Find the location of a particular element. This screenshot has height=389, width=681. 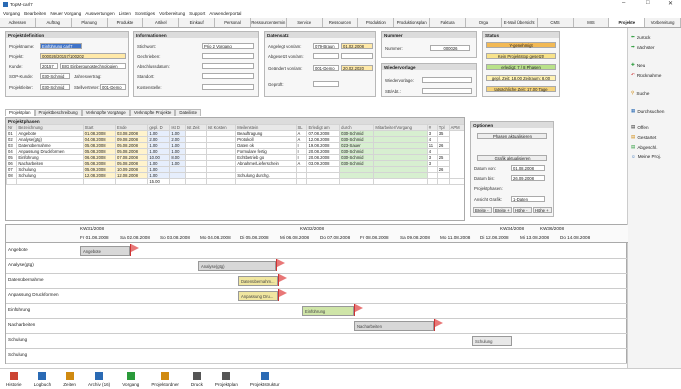

bottom-button-0: Historie is located at coordinates (14, 379).